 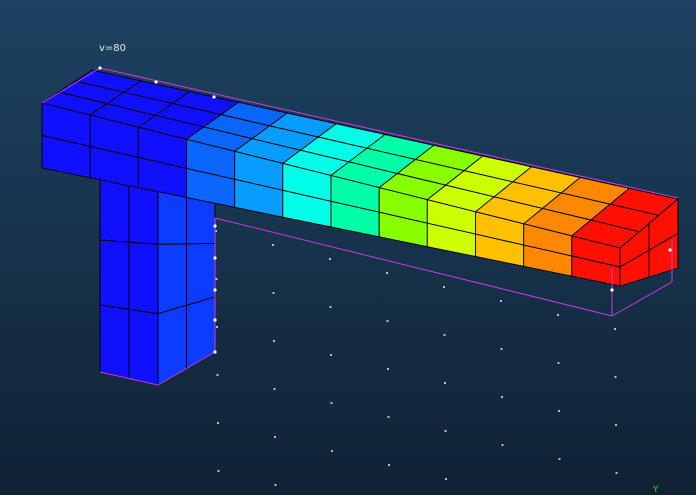 I want to click on view-label: v=80, so click(x=113, y=48).